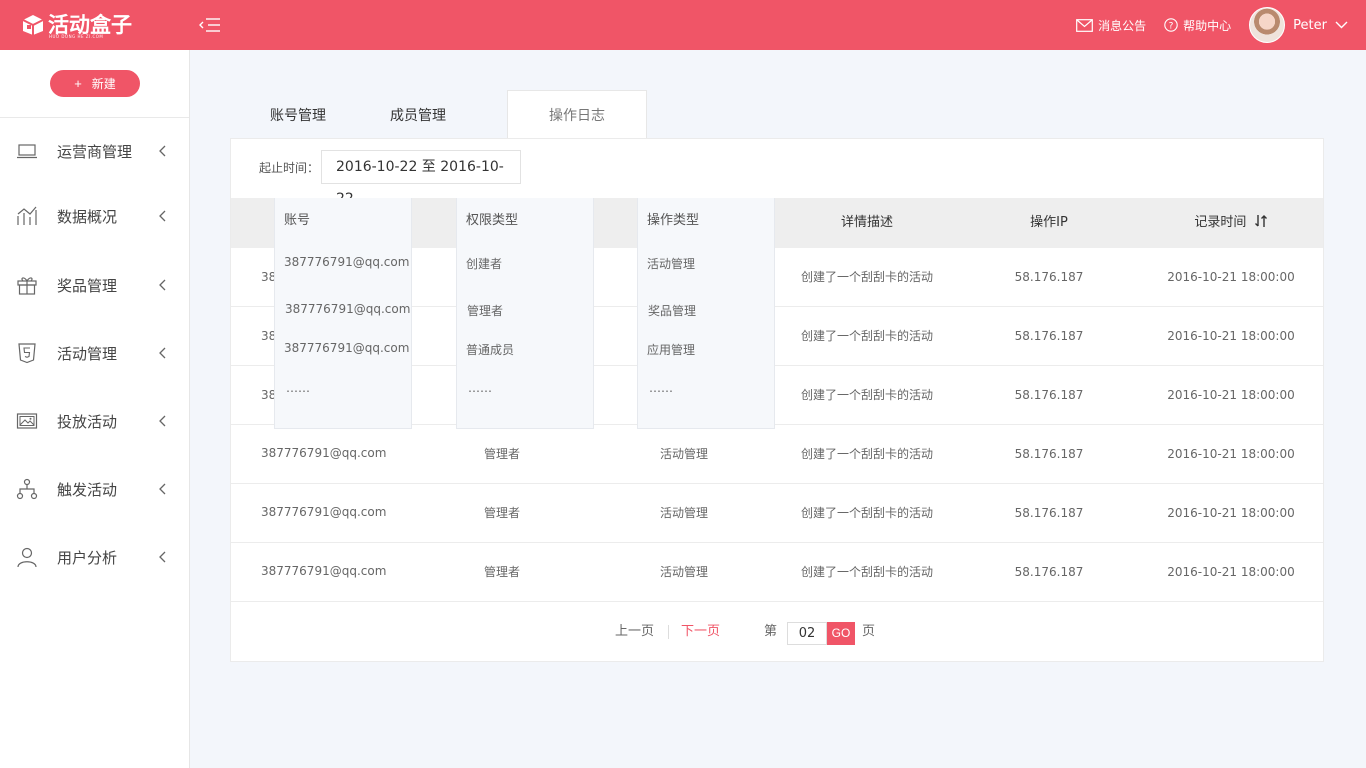  Describe the element at coordinates (1220, 222) in the screenshot. I see `column-header-time-label: 记录时间` at that location.